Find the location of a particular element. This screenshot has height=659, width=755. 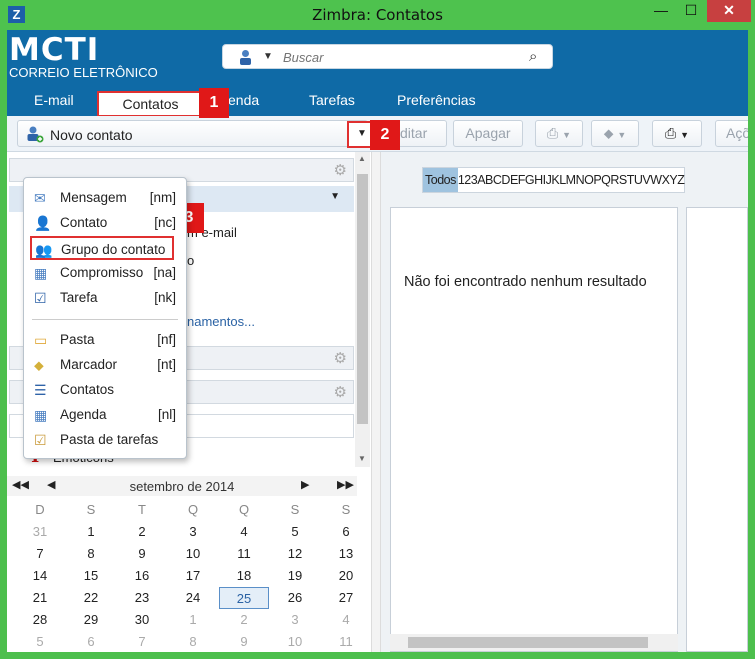

contact-preview-pane is located at coordinates (717, 429).